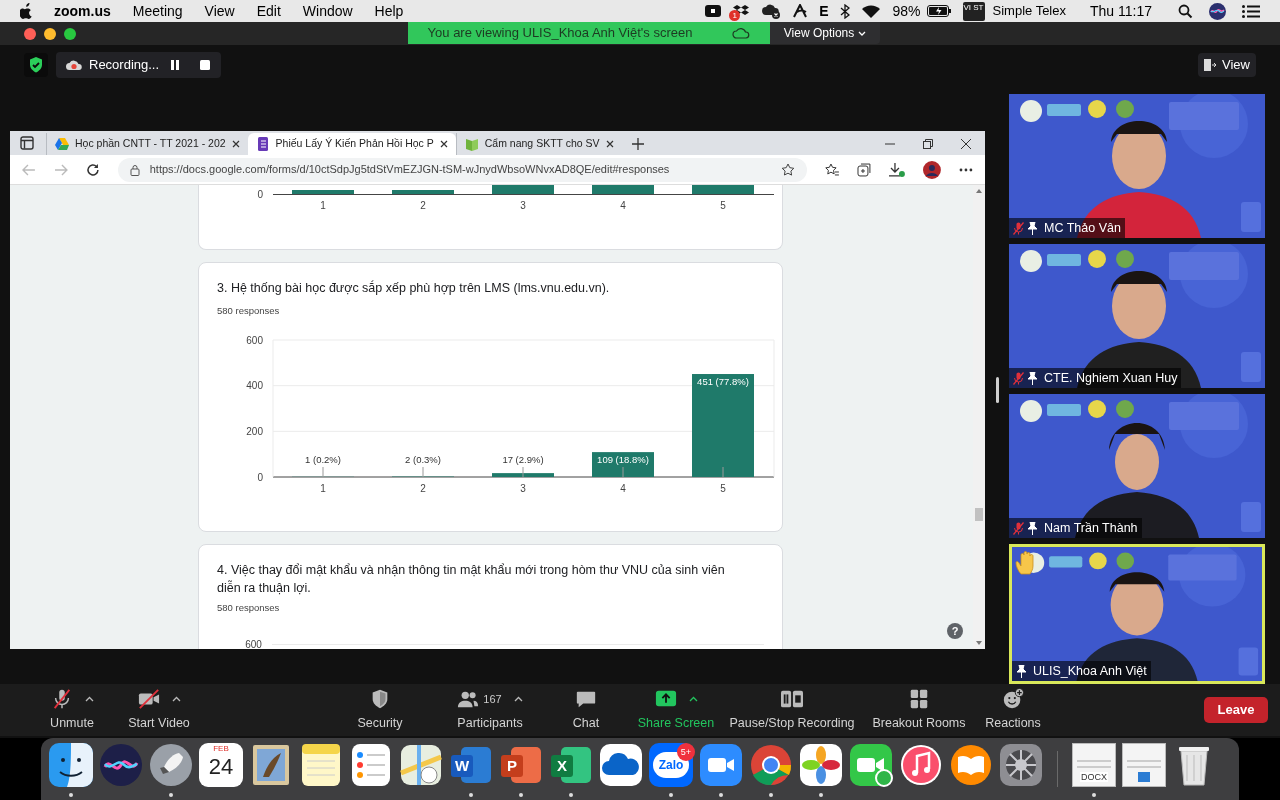  What do you see at coordinates (523, 459) in the screenshot?
I see `data-label: 17 (2.9%)` at bounding box center [523, 459].